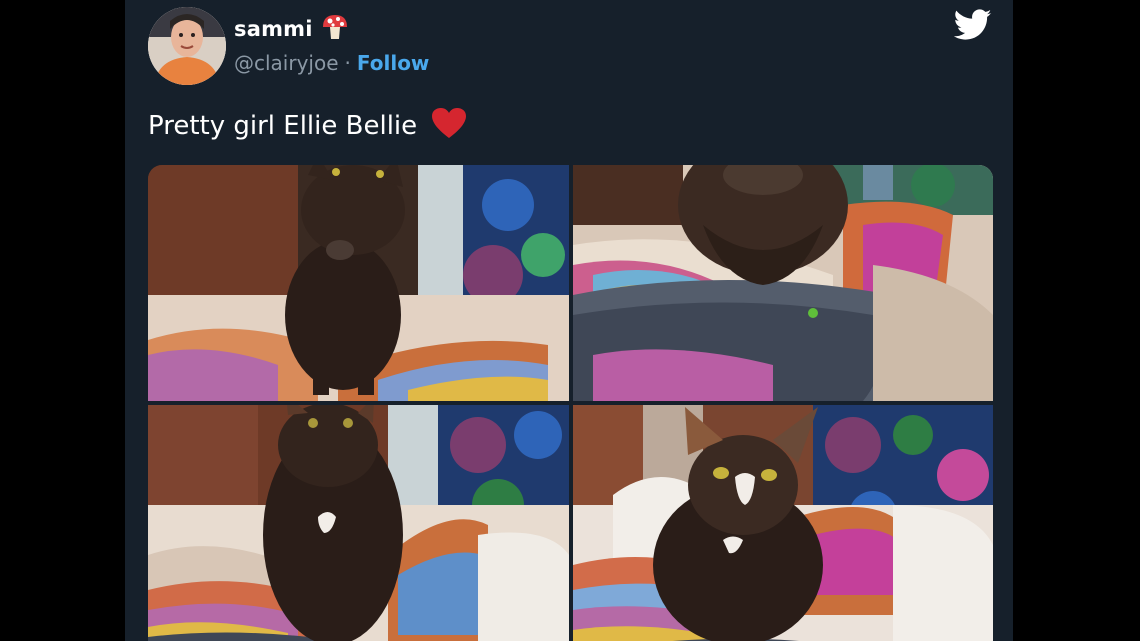  What do you see at coordinates (273, 29) in the screenshot?
I see `display-name: sammi` at bounding box center [273, 29].